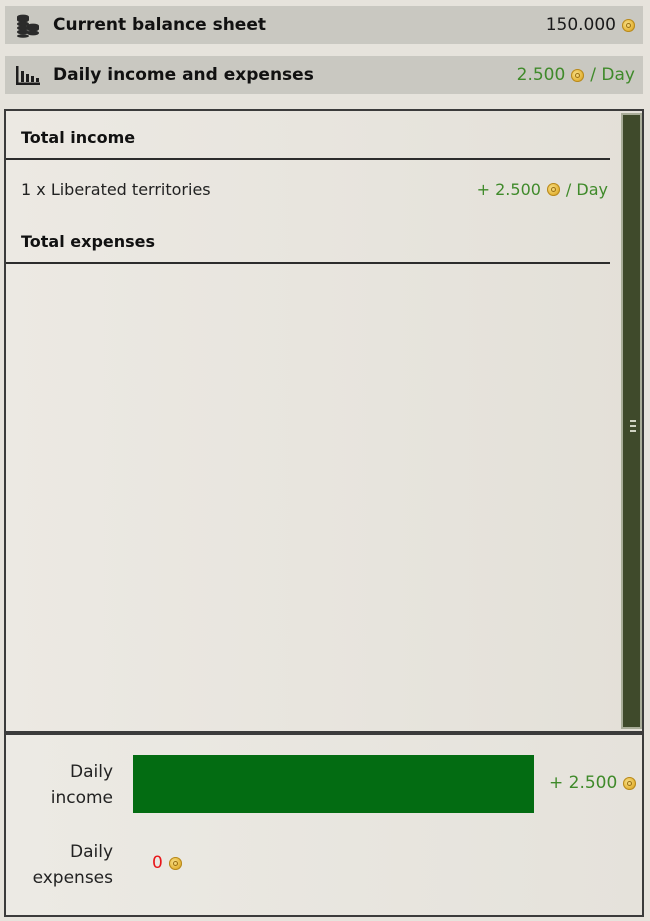 The height and width of the screenshot is (921, 650). I want to click on vertical-scrollbar, so click(631, 421).